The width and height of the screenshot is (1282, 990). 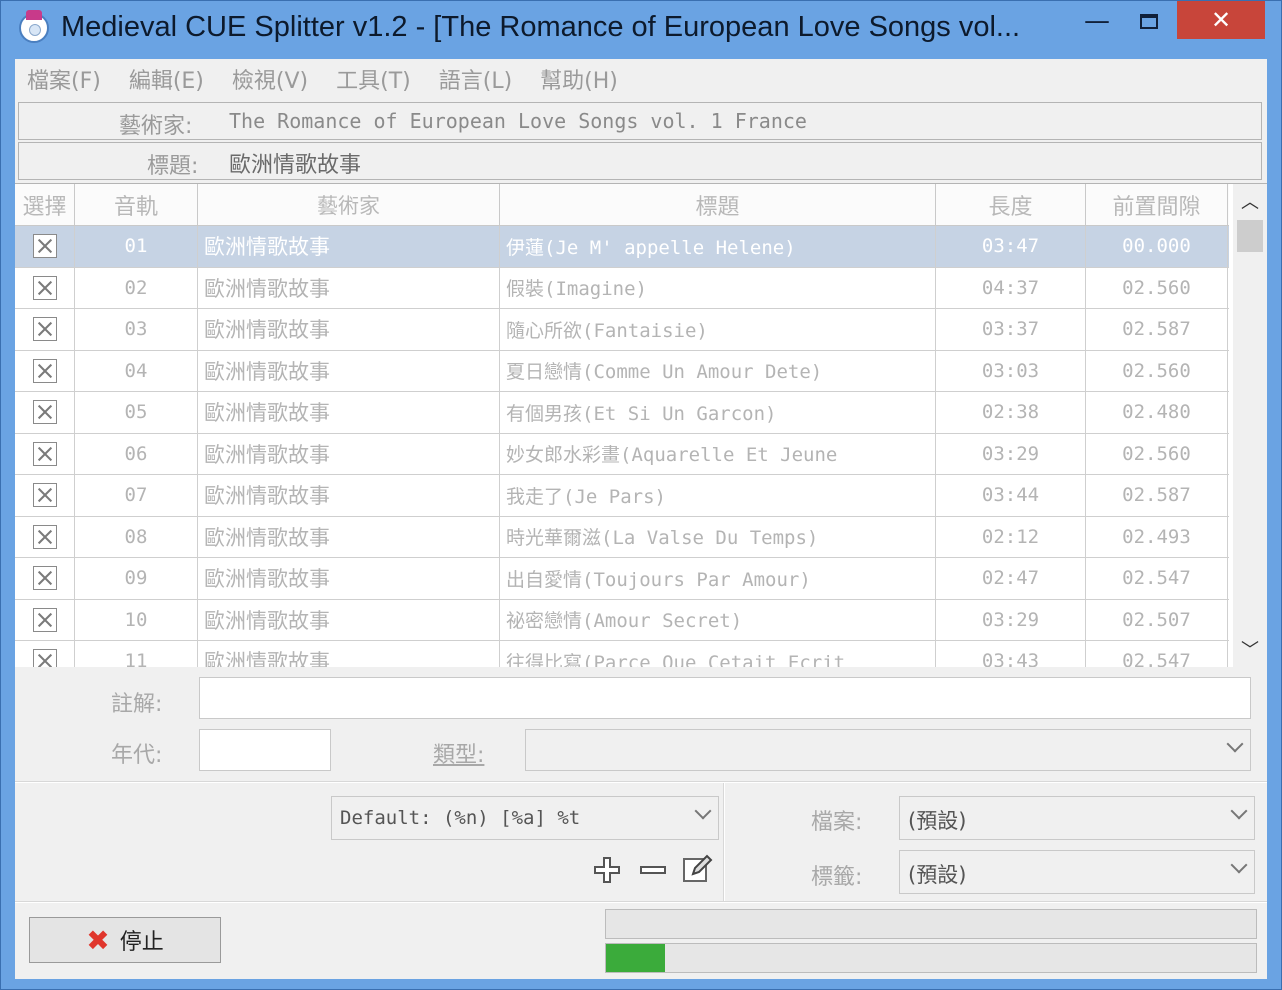 What do you see at coordinates (136, 329) in the screenshot?
I see `track-number: 03` at bounding box center [136, 329].